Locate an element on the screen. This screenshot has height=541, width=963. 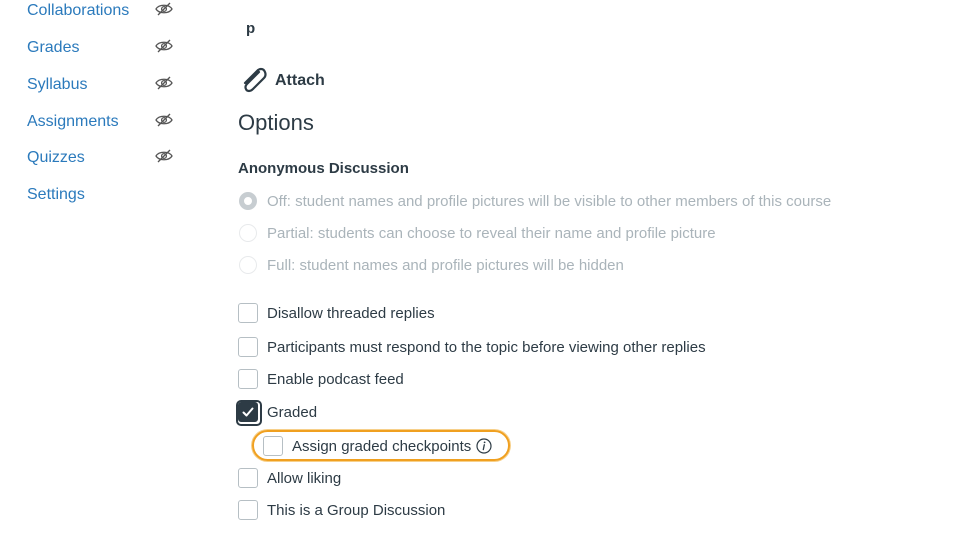
group-discussion-option: This is a Group Discussion is located at coordinates (341, 510).